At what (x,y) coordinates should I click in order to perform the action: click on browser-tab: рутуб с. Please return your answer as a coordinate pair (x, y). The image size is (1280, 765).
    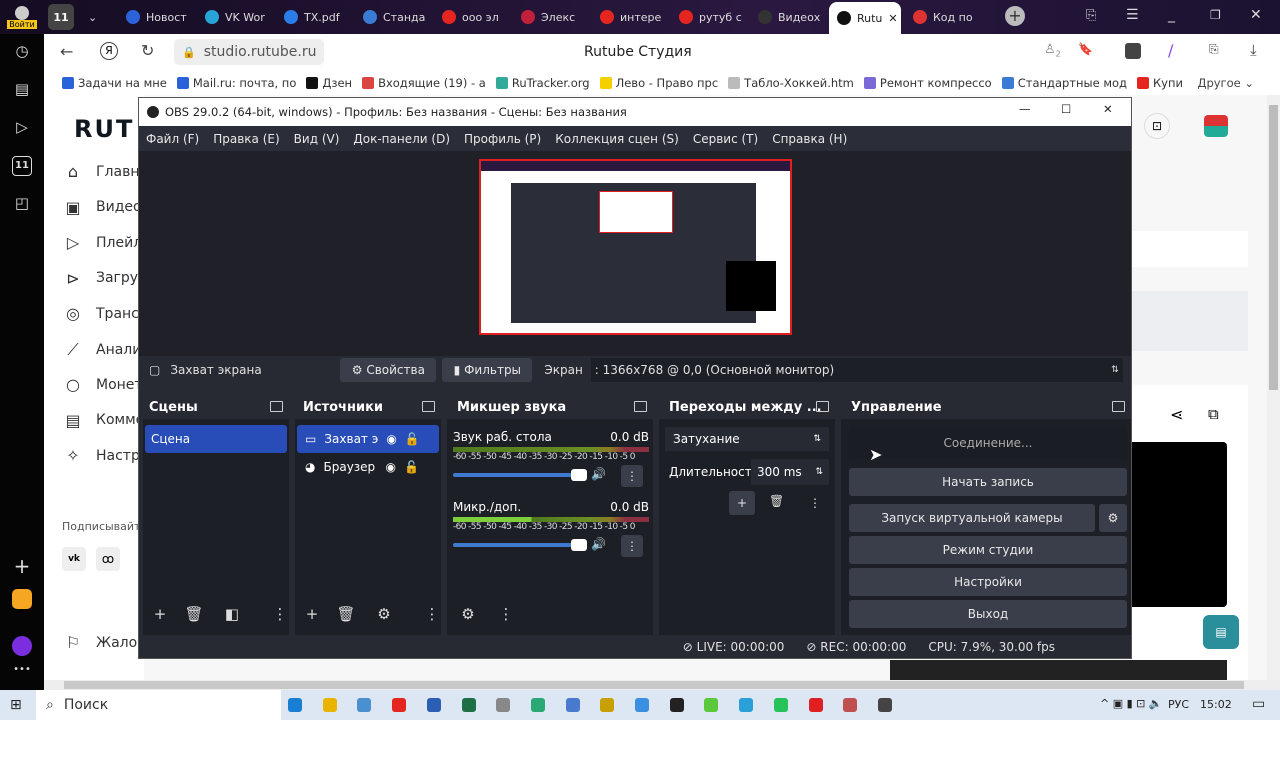
    Looking at the image, I should click on (708, 17).